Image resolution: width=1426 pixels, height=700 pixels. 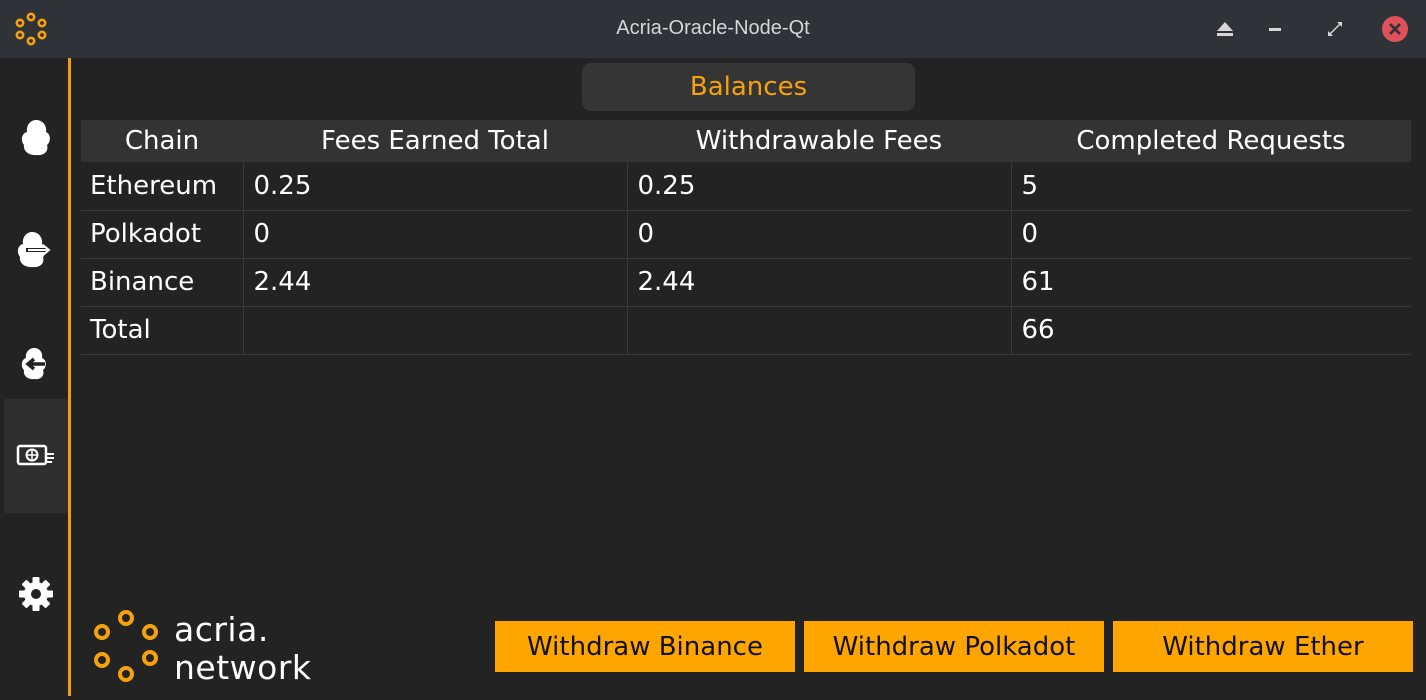 What do you see at coordinates (243, 667) in the screenshot?
I see `logo-text-line2: network` at bounding box center [243, 667].